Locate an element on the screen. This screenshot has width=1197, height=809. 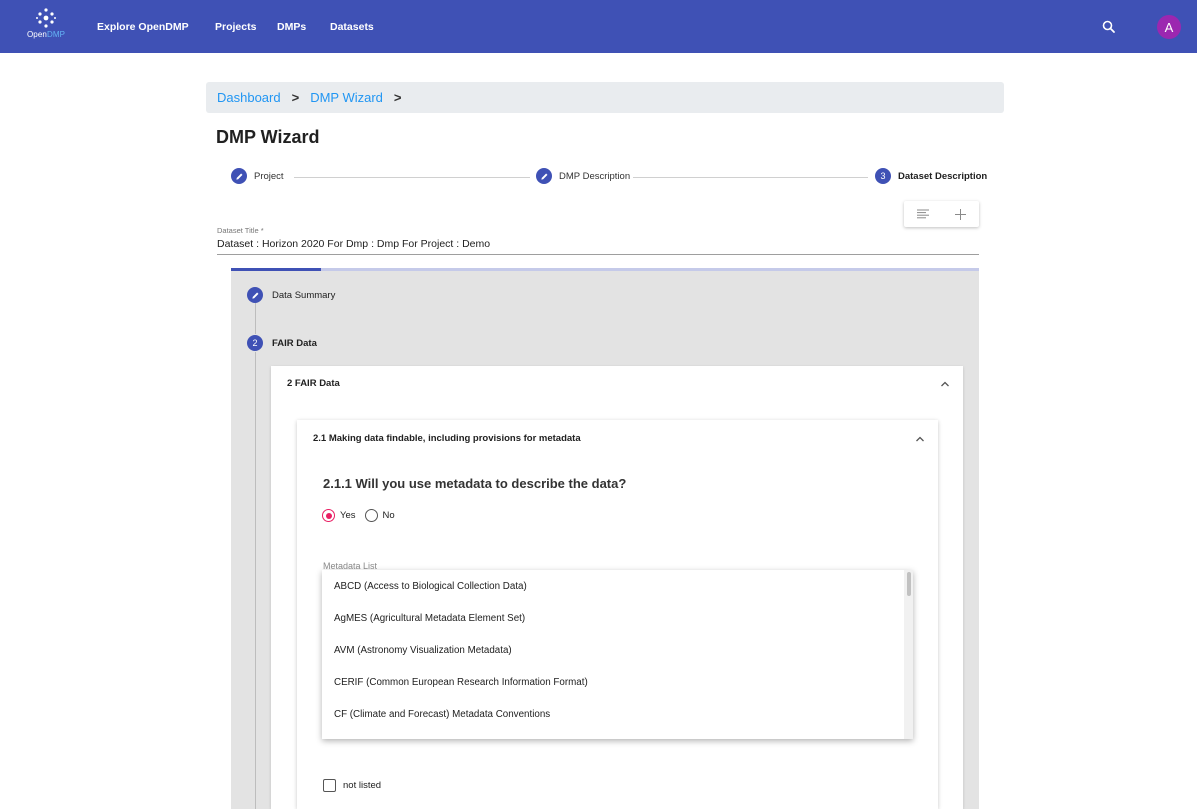
radio-yes-label: Yes is located at coordinates (348, 515).